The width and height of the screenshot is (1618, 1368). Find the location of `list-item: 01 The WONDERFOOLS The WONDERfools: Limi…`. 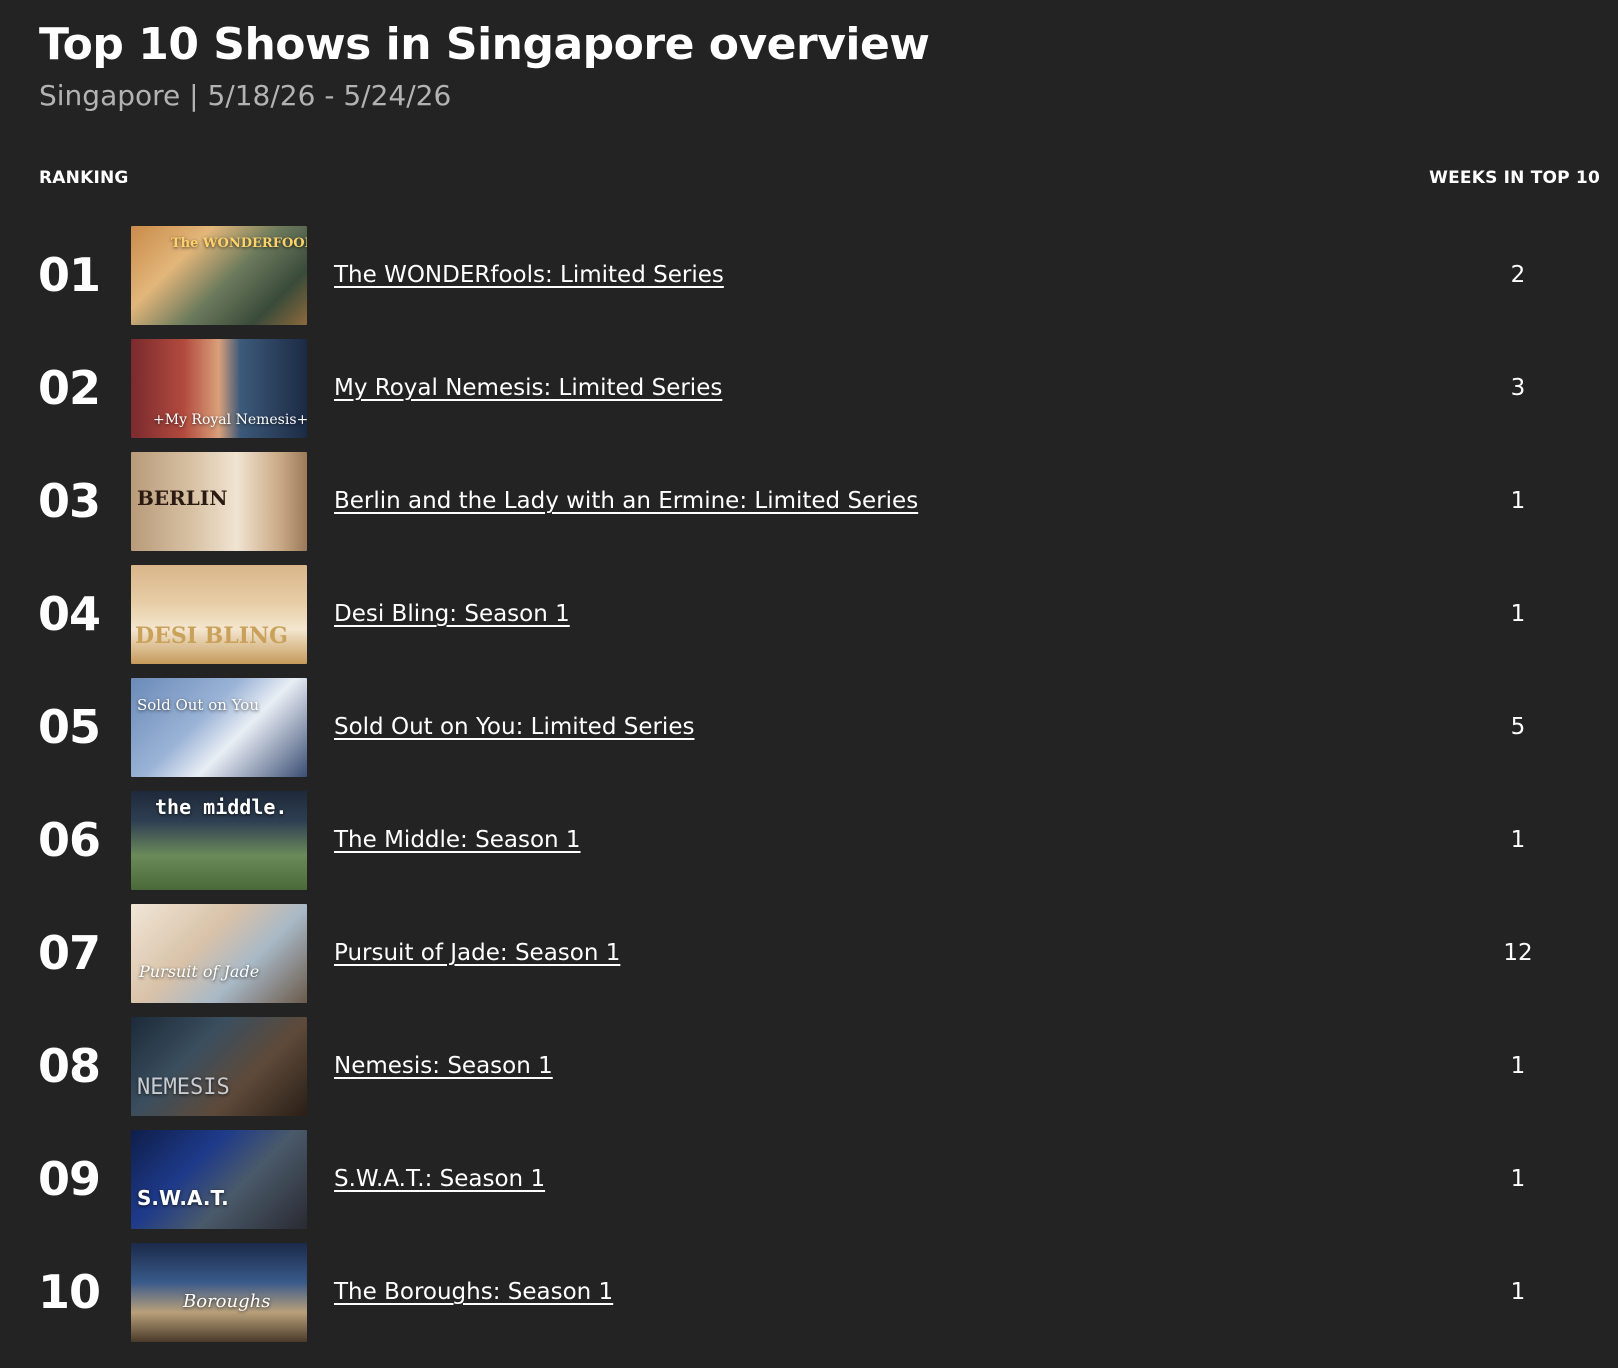

list-item: 01 The WONDERFOOLS The WONDERfools: Limi… is located at coordinates (809, 282).